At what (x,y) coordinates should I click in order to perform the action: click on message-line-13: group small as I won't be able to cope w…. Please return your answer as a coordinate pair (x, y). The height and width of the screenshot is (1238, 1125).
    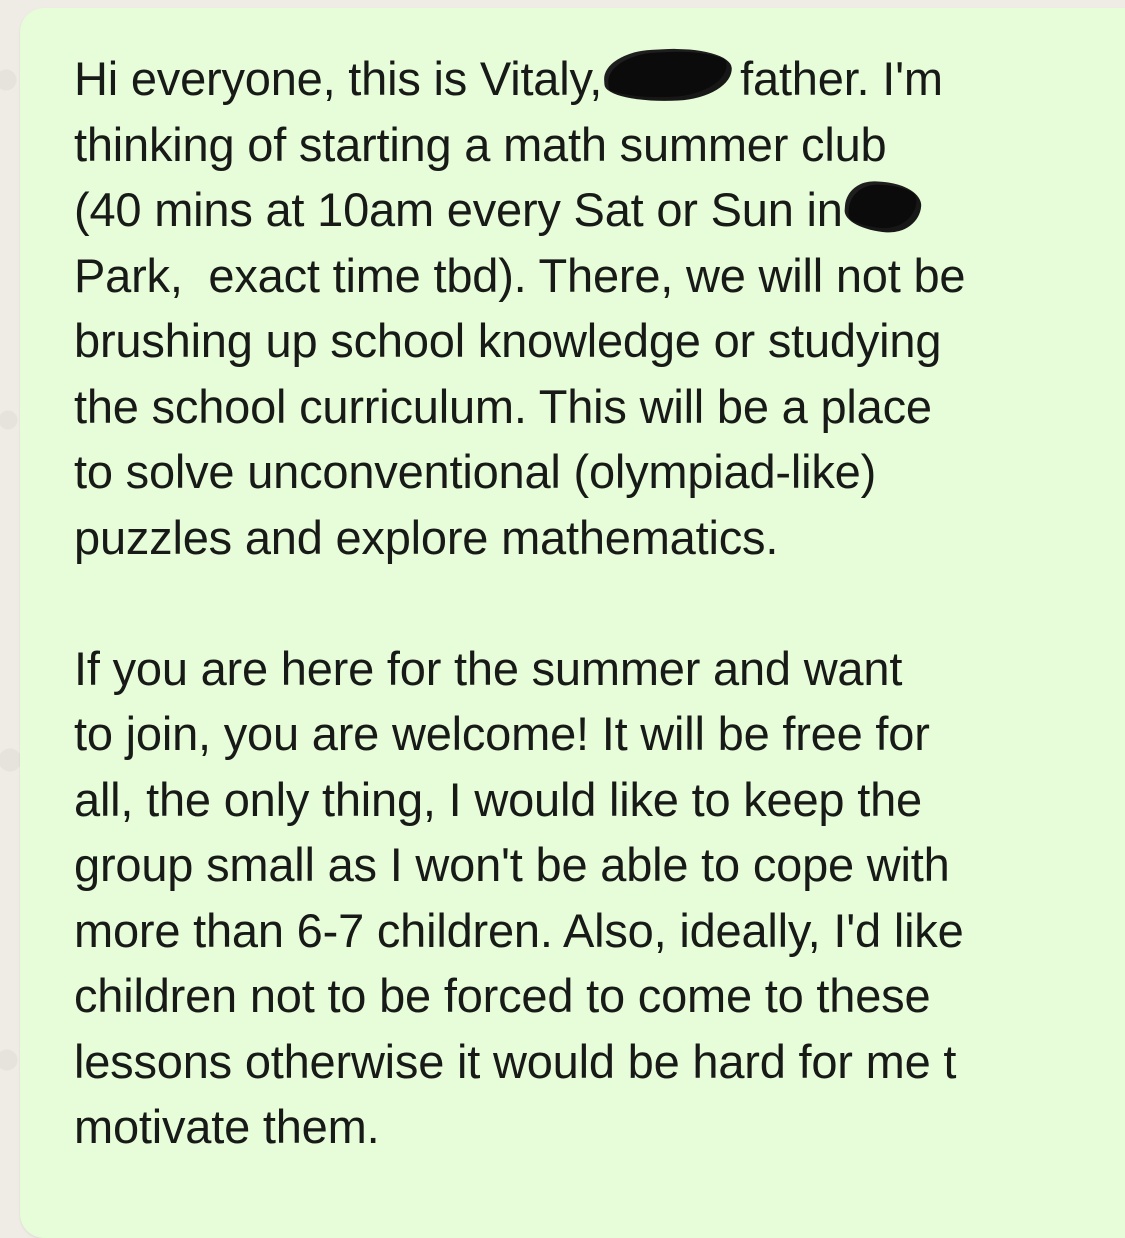
    Looking at the image, I should click on (512, 864).